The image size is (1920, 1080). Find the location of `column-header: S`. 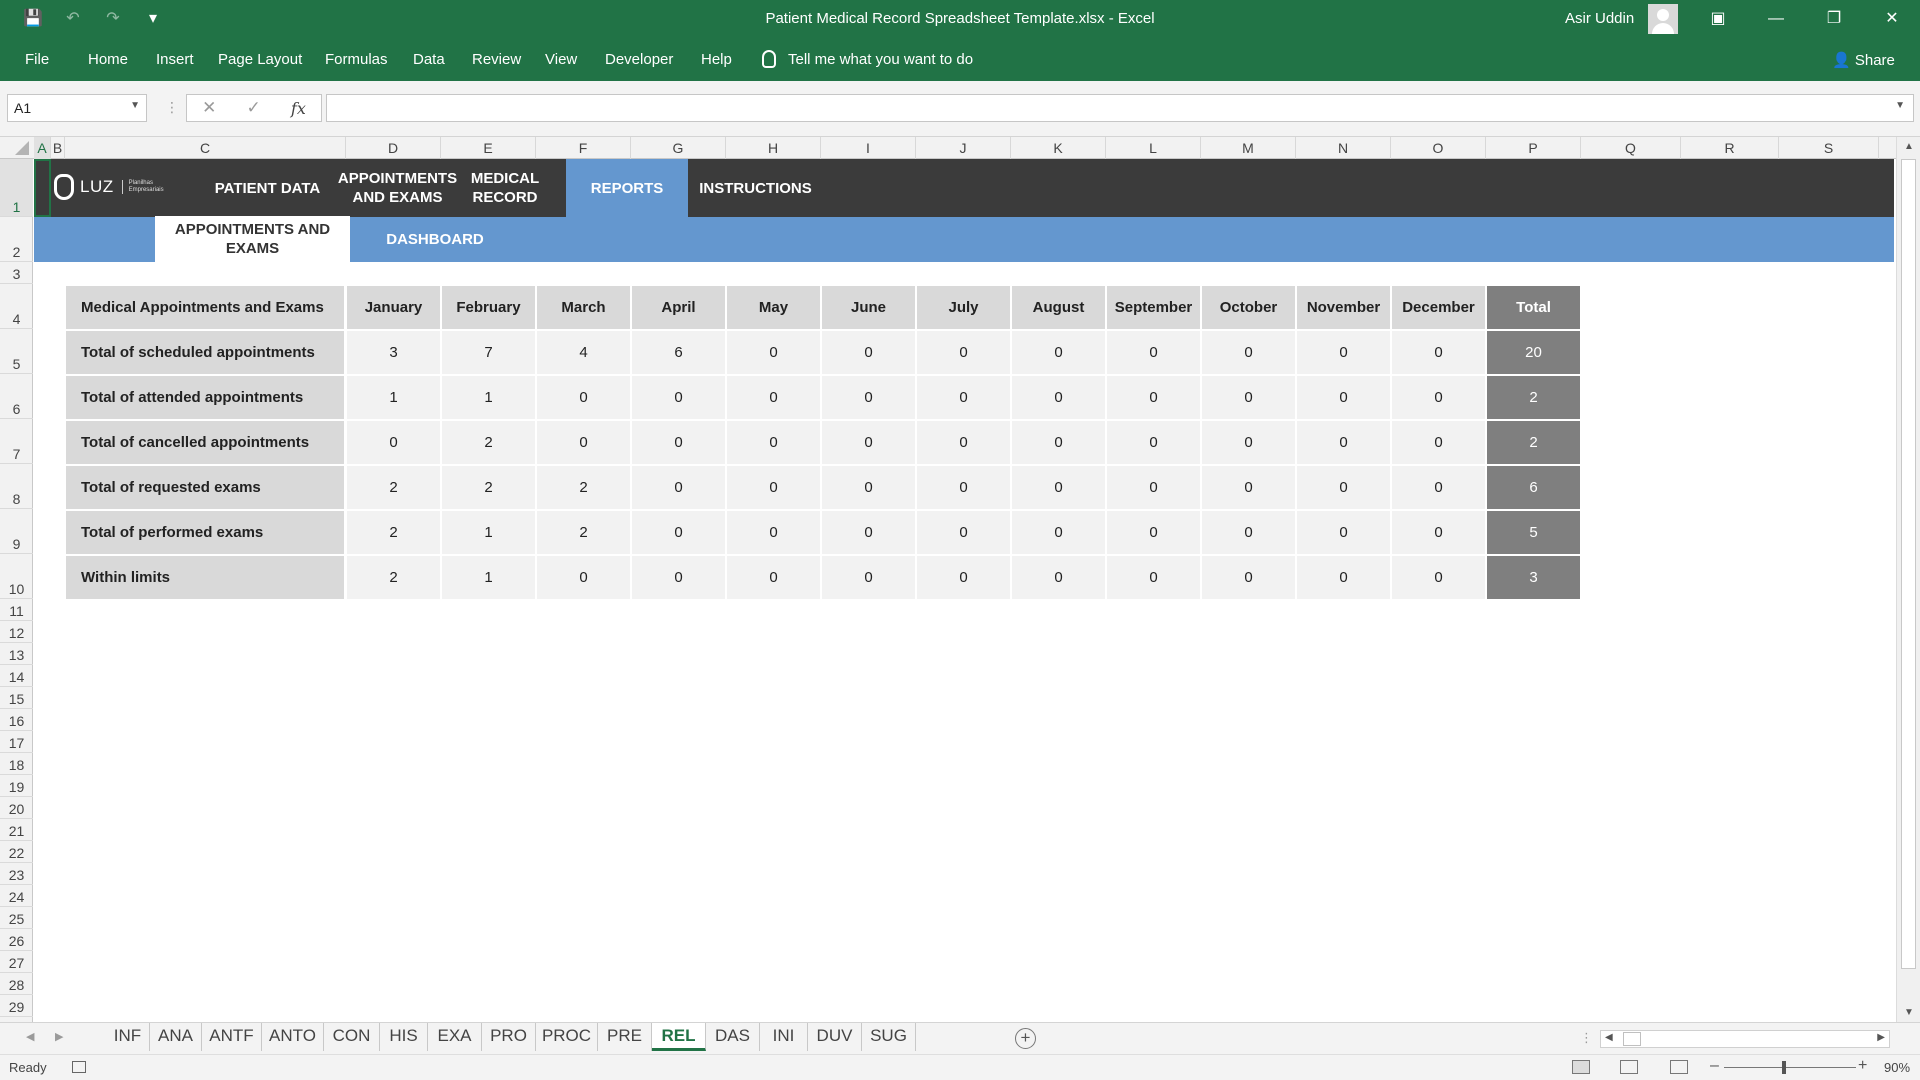

column-header: S is located at coordinates (1829, 148).